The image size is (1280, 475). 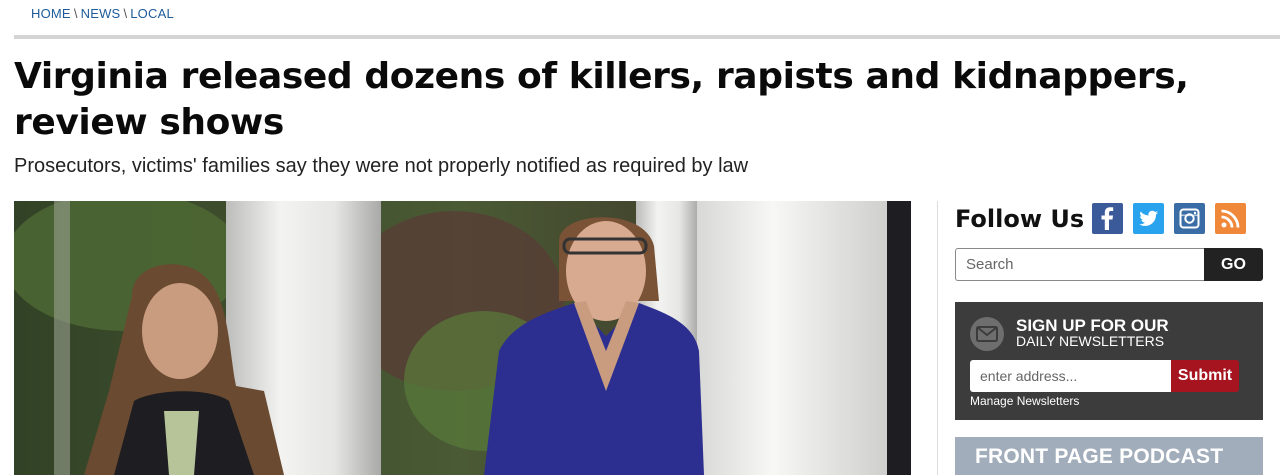 I want to click on follow-us-bar: Follow Us, so click(x=1101, y=218).